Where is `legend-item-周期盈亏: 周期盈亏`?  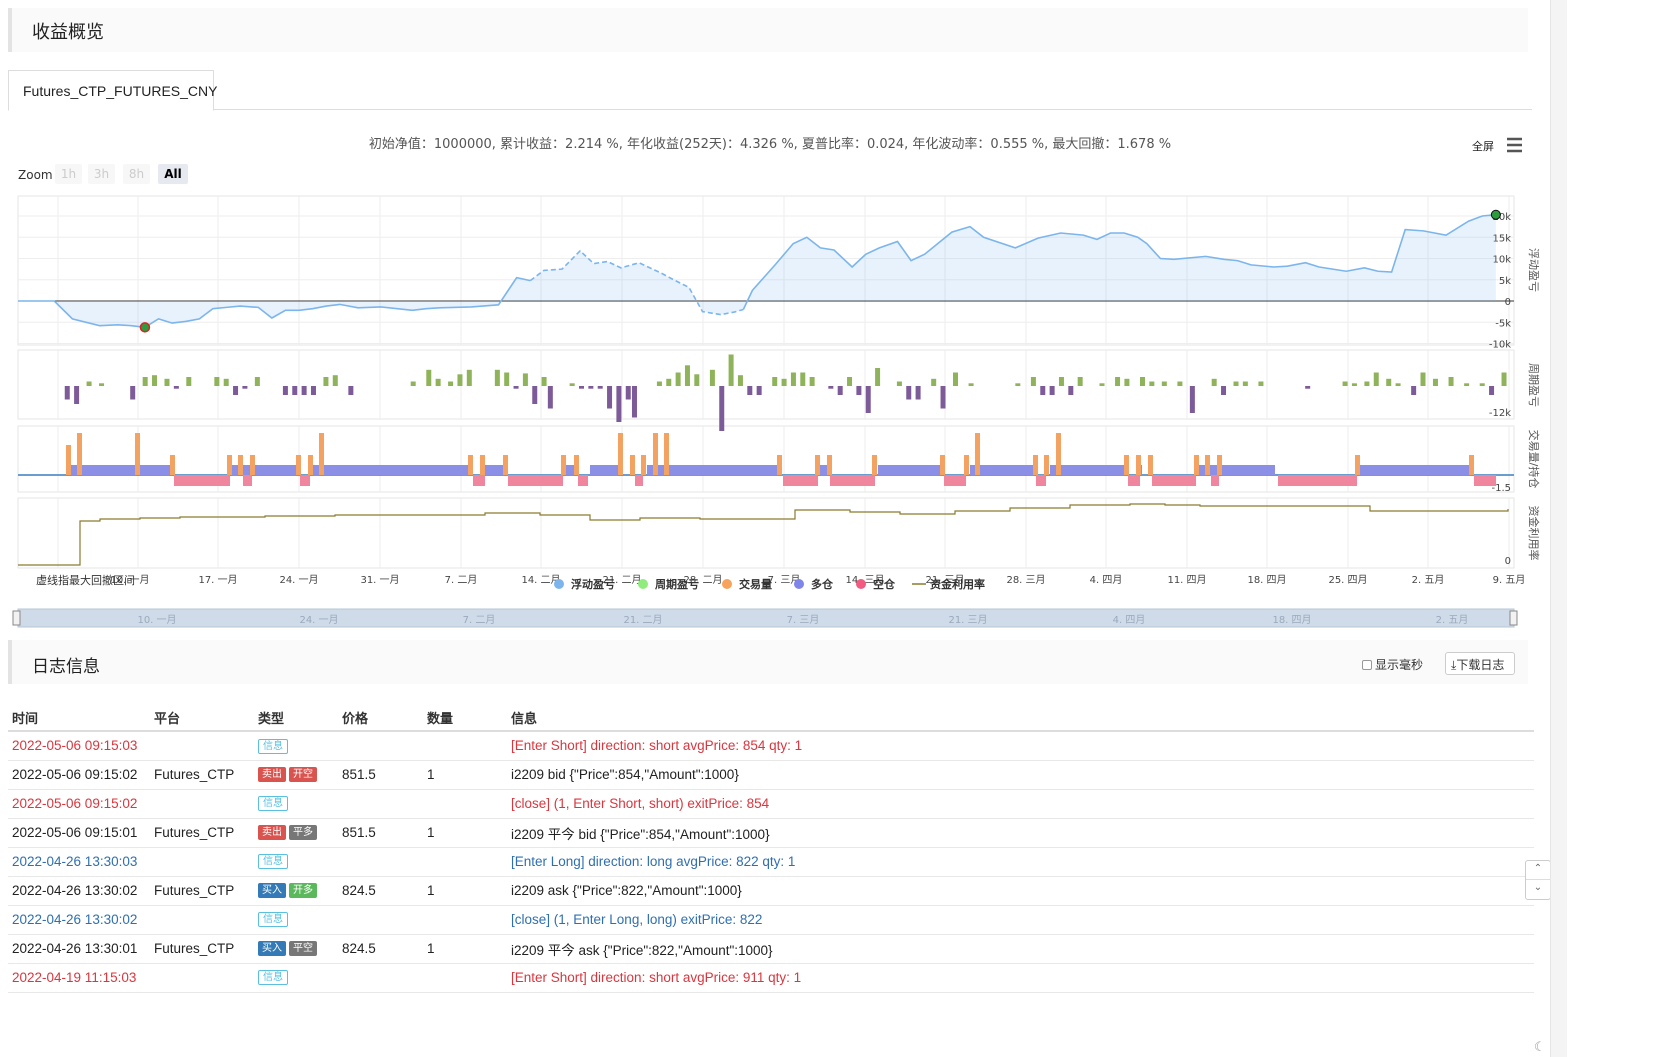 legend-item-周期盈亏: 周期盈亏 is located at coordinates (677, 584).